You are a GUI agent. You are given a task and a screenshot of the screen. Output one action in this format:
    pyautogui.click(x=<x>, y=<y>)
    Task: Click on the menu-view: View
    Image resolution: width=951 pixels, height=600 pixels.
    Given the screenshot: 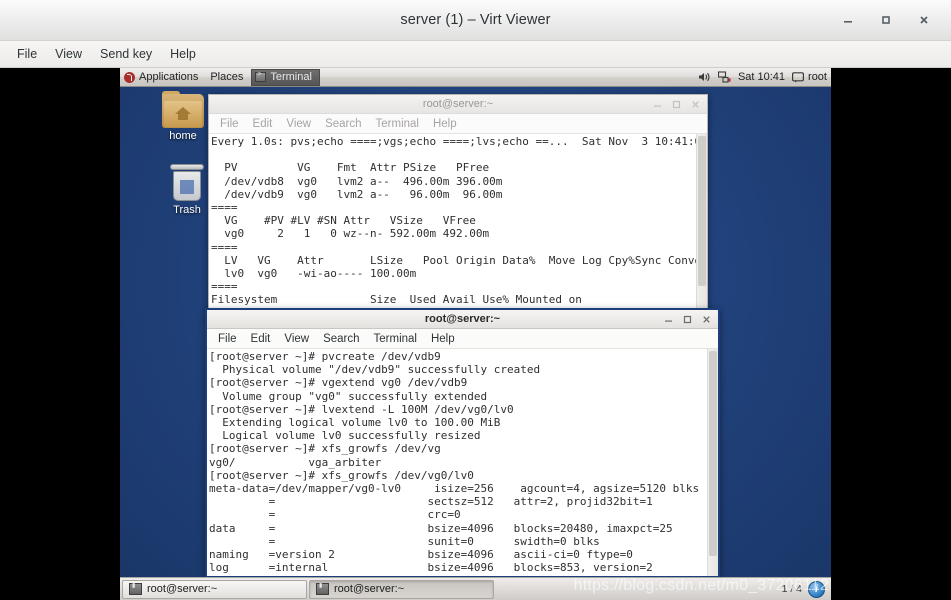 What is the action you would take?
    pyautogui.click(x=68, y=54)
    